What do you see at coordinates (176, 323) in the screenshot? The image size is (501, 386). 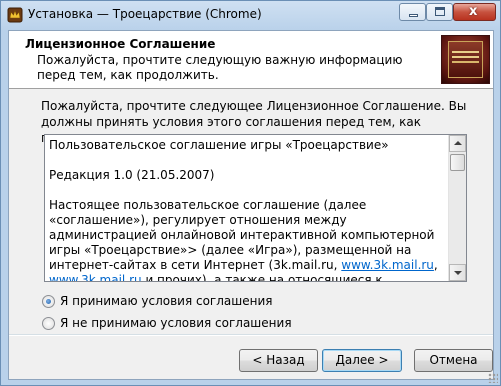 I see `decline-label: Я не принимаю условия соглашения` at bounding box center [176, 323].